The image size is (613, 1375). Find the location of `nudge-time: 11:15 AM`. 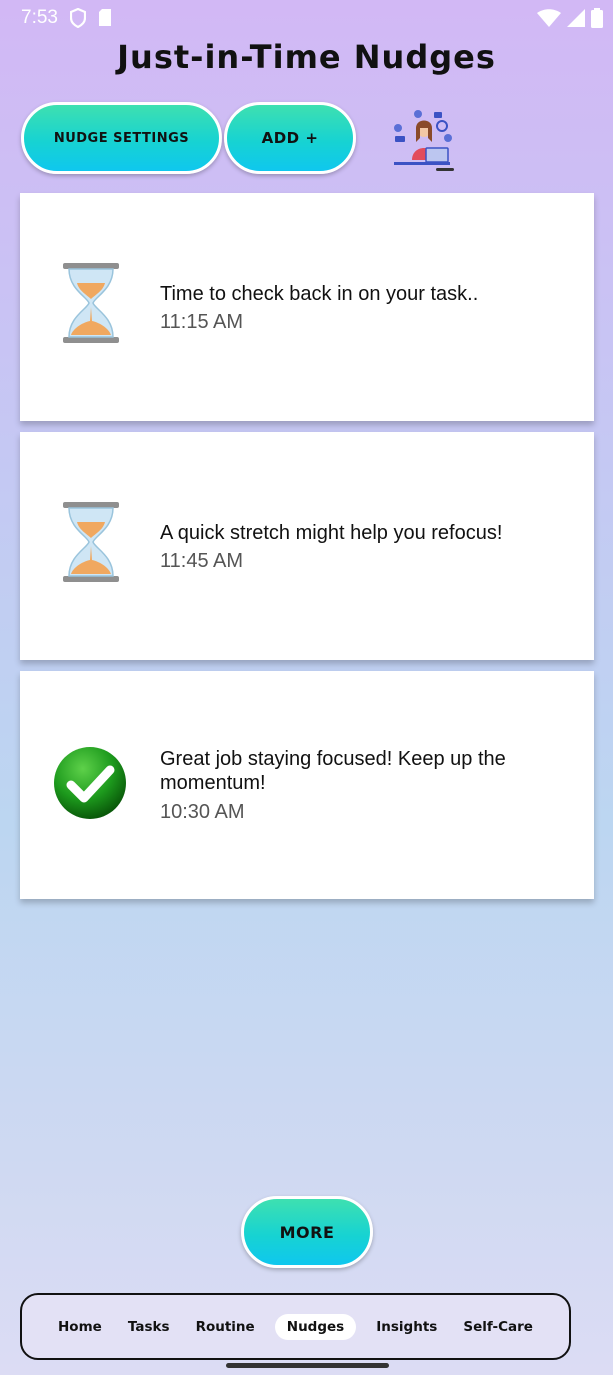

nudge-time: 11:15 AM is located at coordinates (202, 322).